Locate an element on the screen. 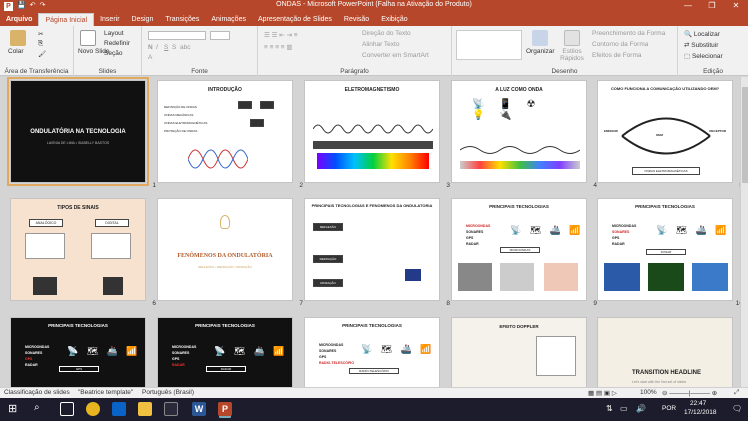 The height and width of the screenshot is (421, 748). slide-3-canvas: ELETROMAGNETISMO is located at coordinates (372, 131).